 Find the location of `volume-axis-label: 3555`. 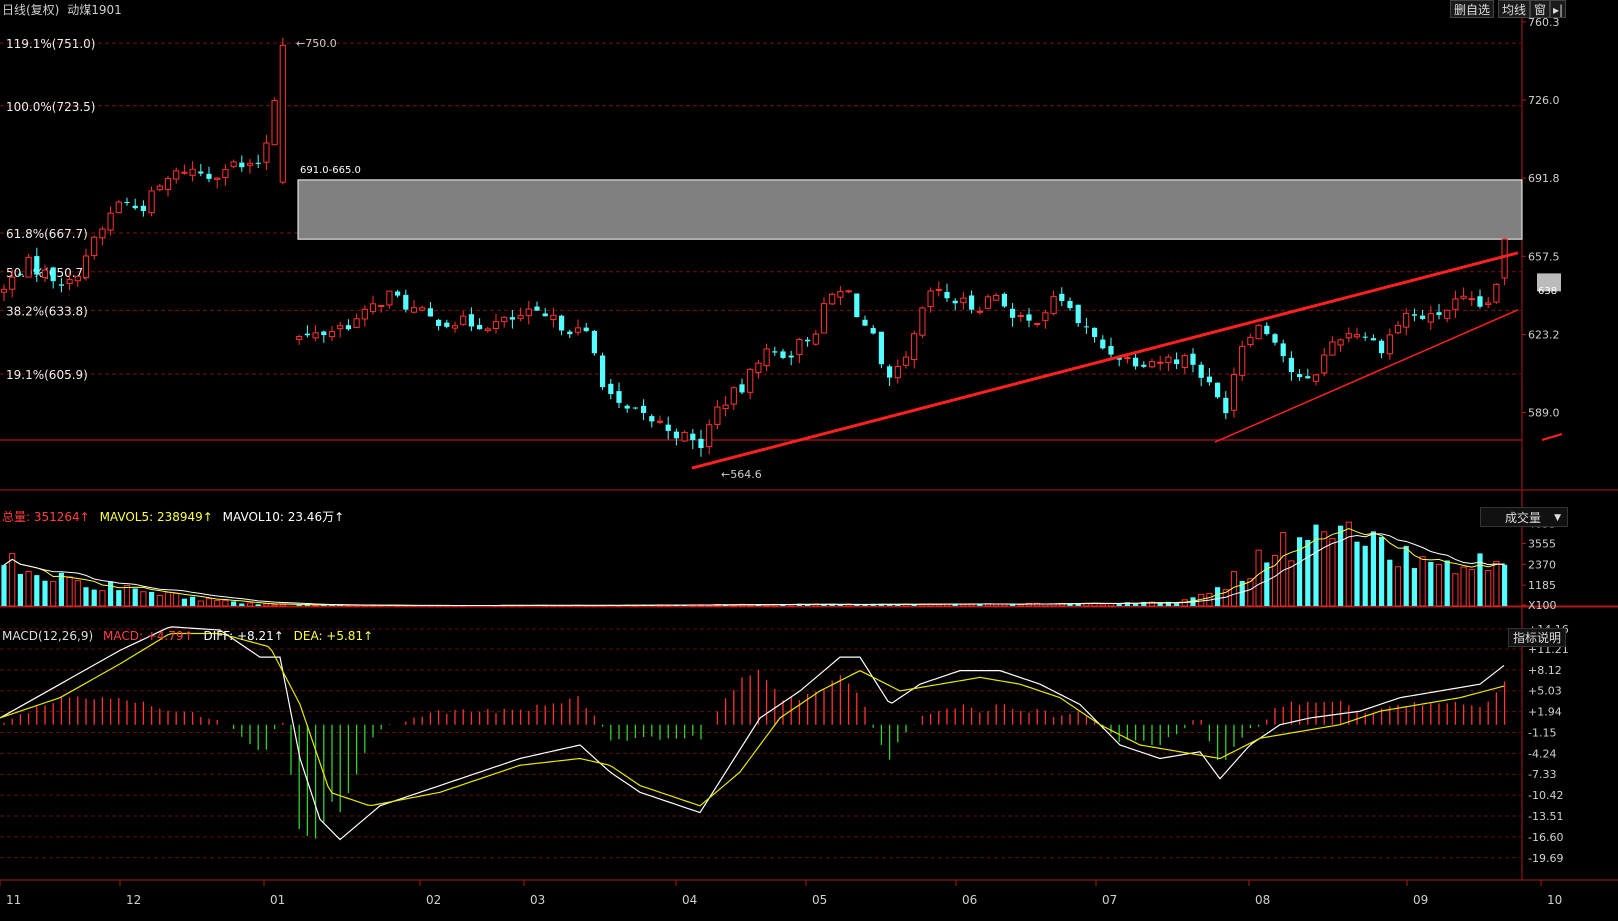

volume-axis-label: 3555 is located at coordinates (1542, 543).